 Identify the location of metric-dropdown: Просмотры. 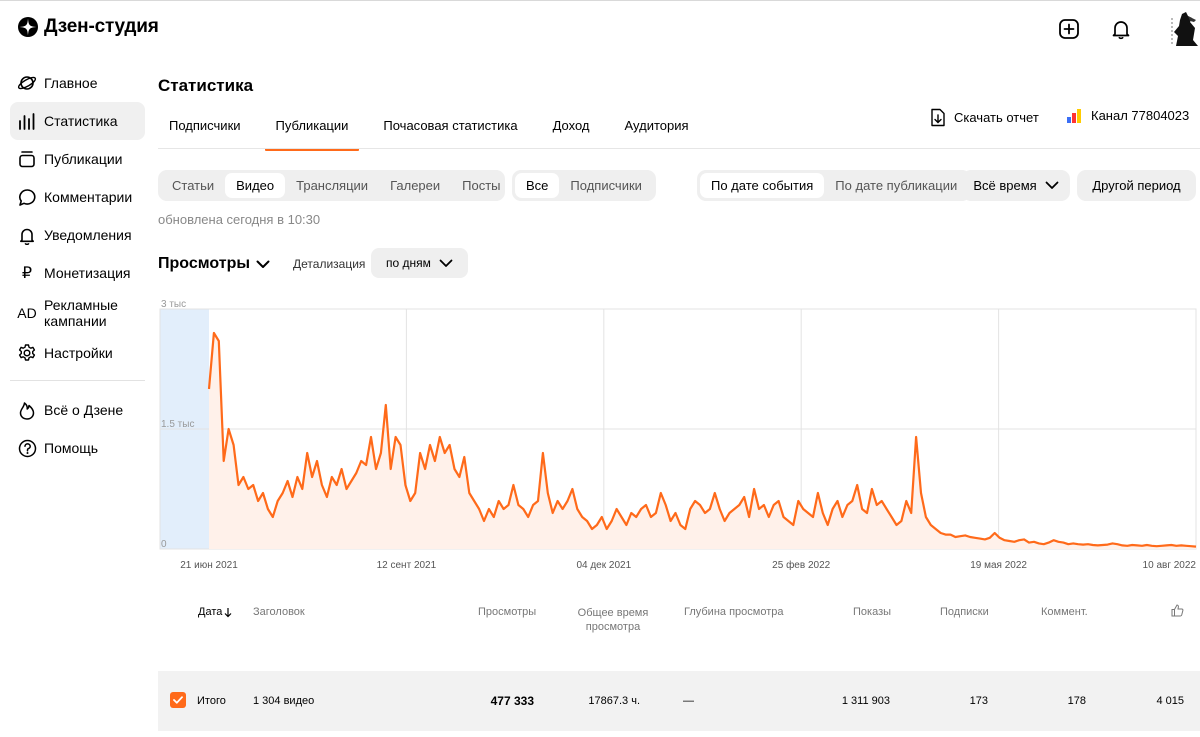
(214, 264).